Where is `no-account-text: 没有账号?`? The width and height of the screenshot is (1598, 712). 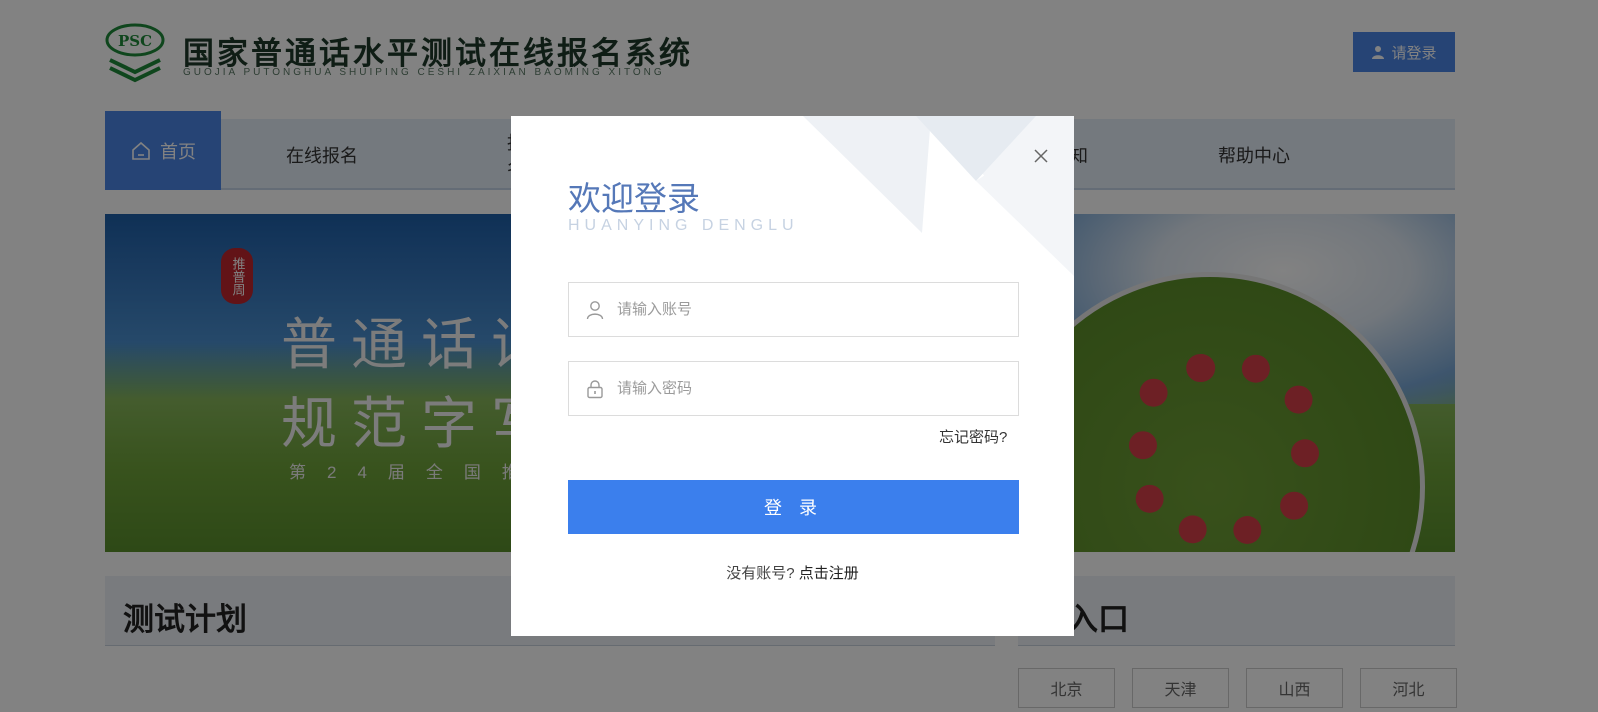
no-account-text: 没有账号? is located at coordinates (760, 573).